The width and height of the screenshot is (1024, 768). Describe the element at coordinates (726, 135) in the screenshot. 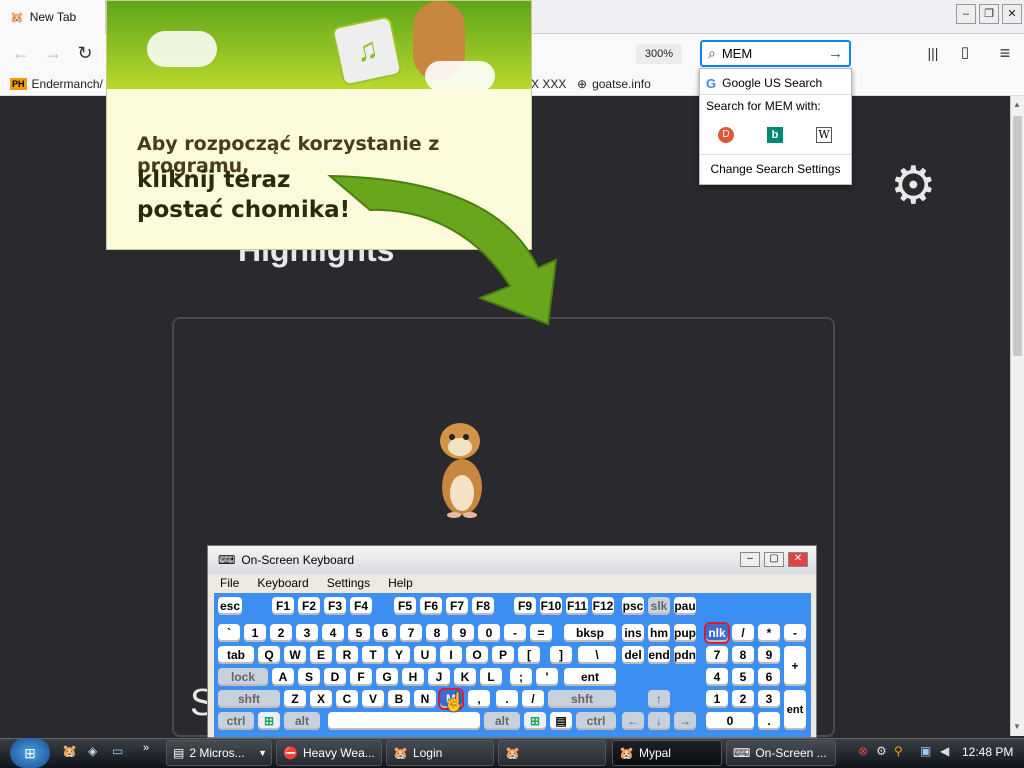

I see `duckduckgo-icon: D` at that location.